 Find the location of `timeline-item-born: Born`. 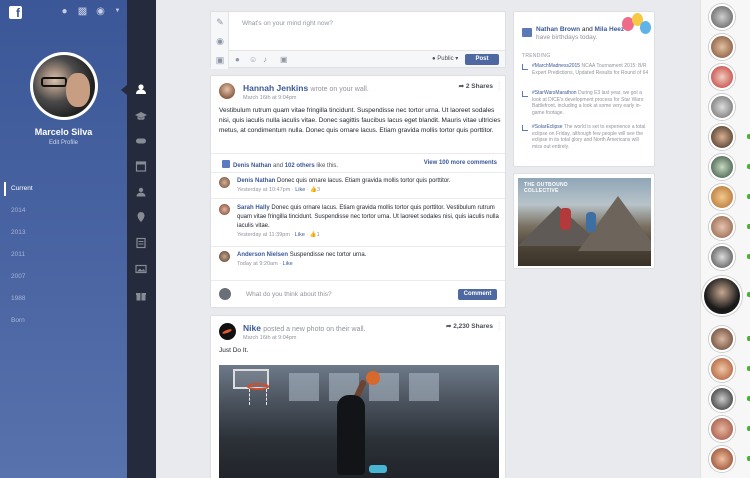

timeline-item-born: Born is located at coordinates (65, 325).